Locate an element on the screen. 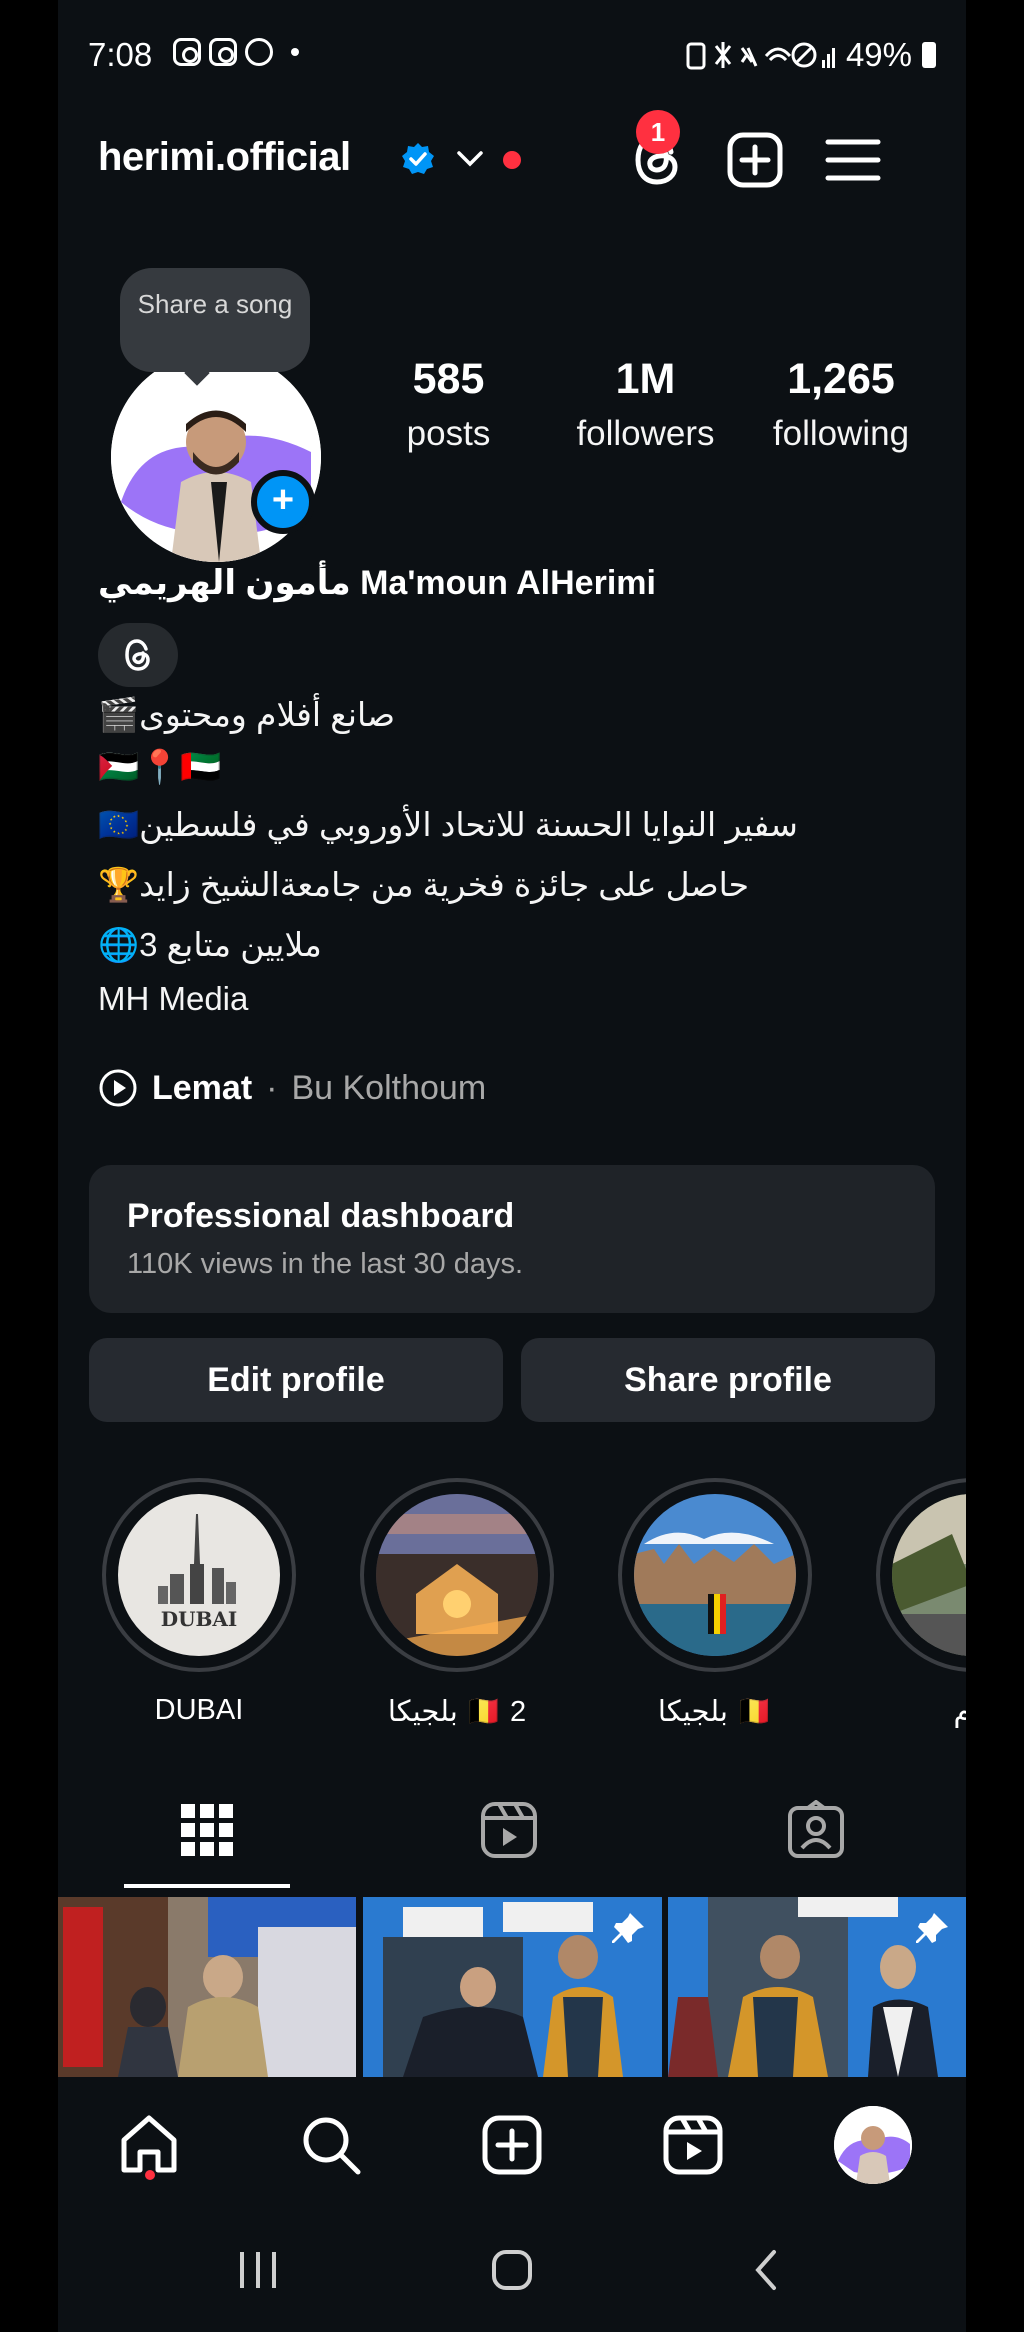 This screenshot has width=1024, height=2332. story-highlight: DUBAI DUBAI is located at coordinates (199, 1602).